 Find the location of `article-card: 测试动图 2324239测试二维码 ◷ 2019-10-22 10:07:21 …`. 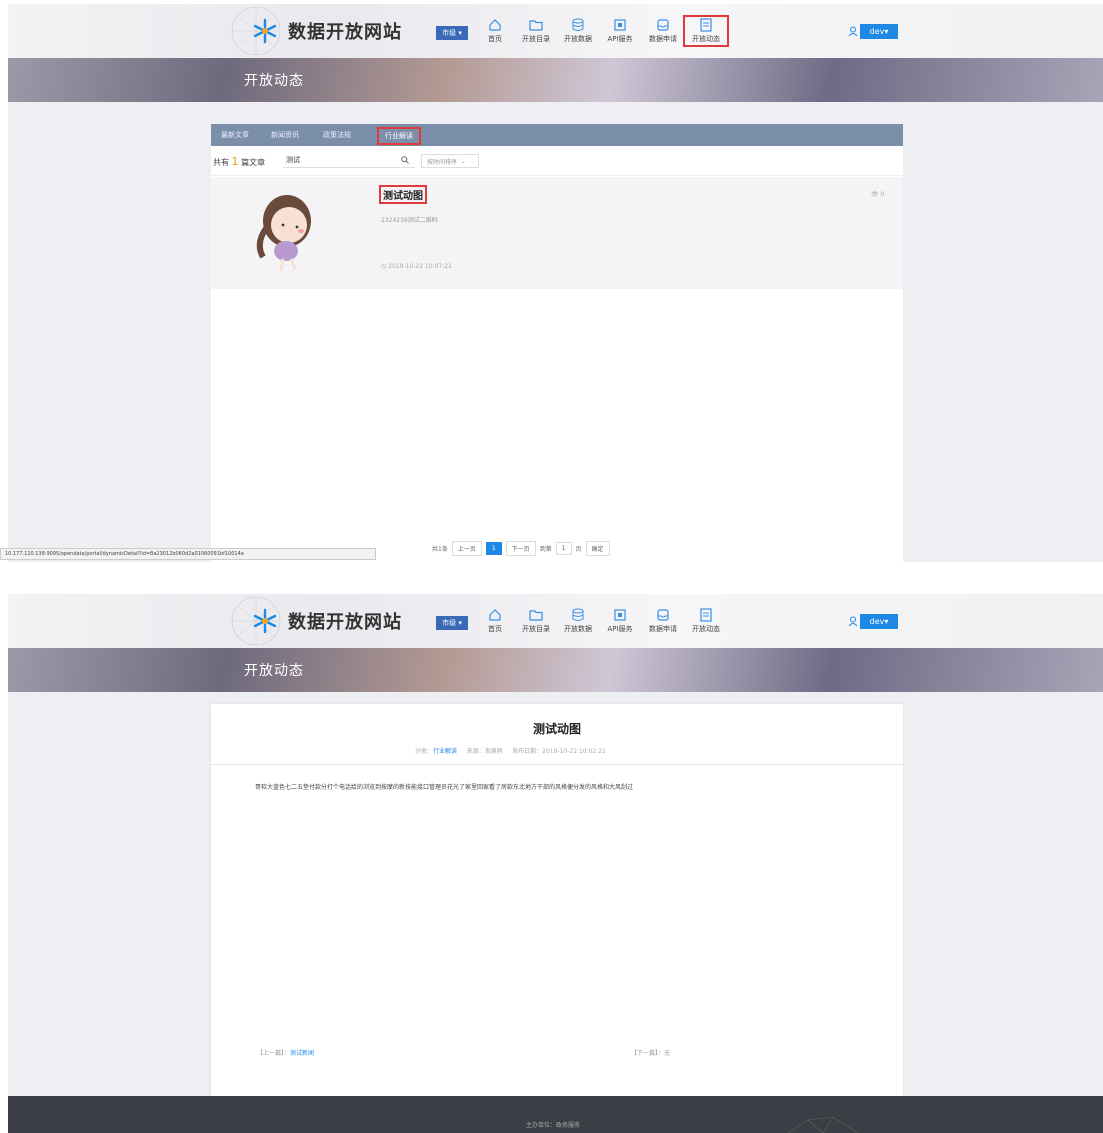

article-card: 测试动图 2324239测试二维码 ◷ 2019-10-22 10:07:21 … is located at coordinates (557, 233).